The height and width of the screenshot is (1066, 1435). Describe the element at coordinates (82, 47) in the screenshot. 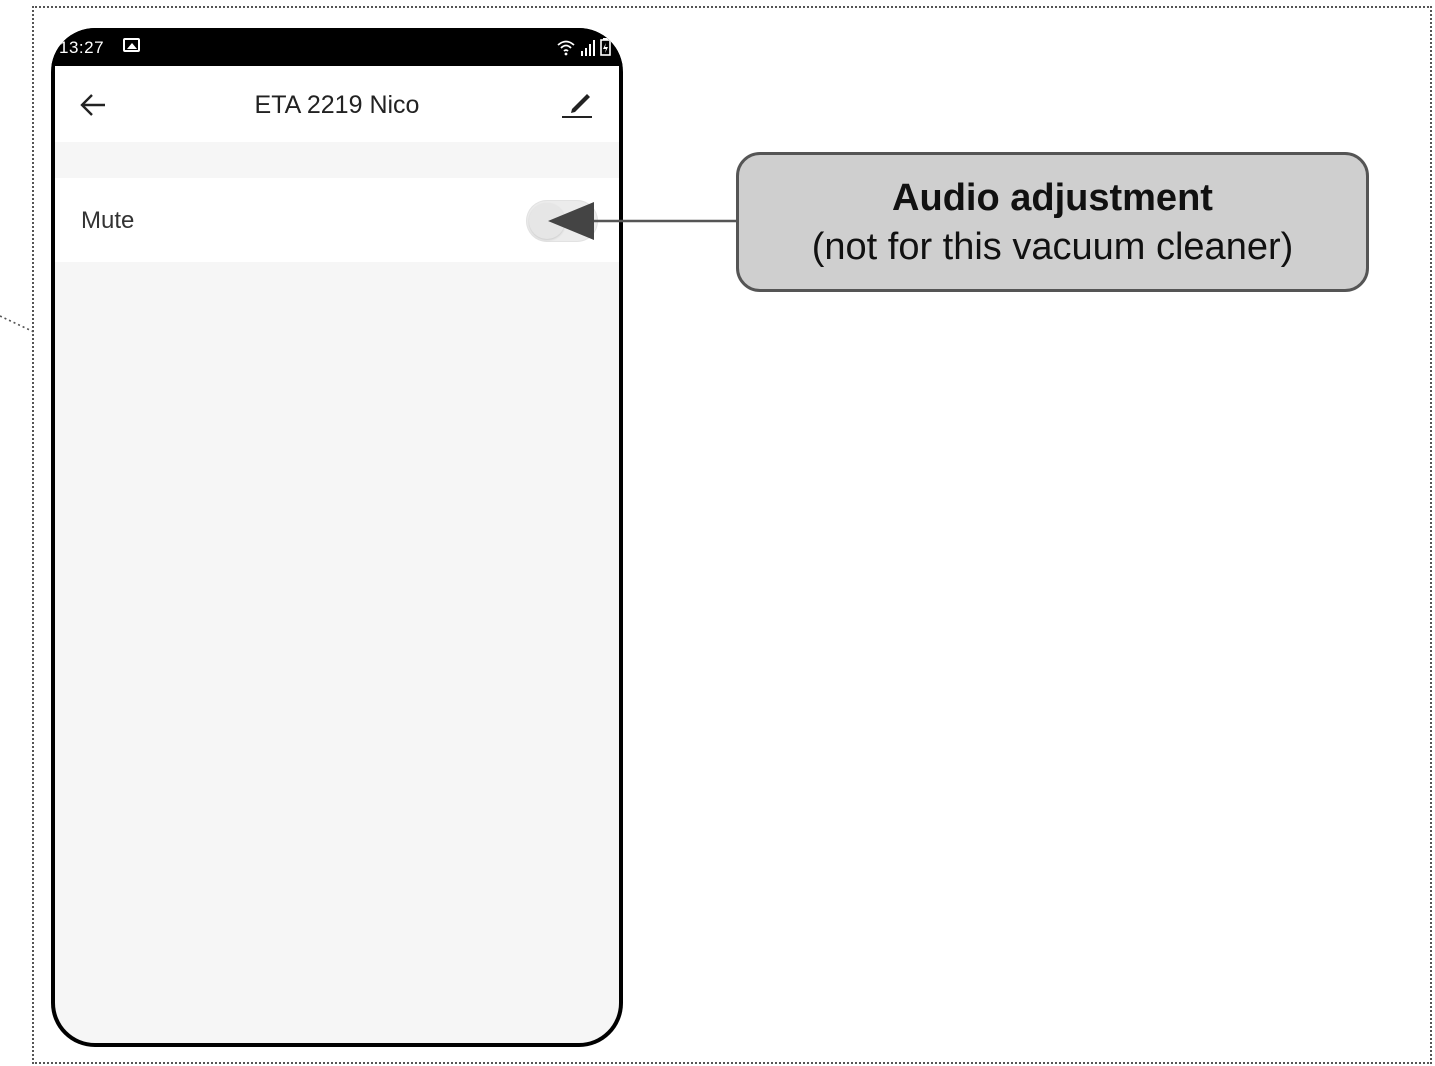

I see `status-time: 13:27` at that location.